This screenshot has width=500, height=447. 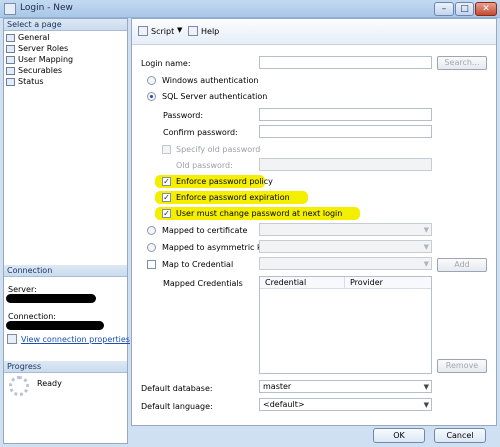 What do you see at coordinates (46, 8) in the screenshot?
I see `window-title: Login - New` at bounding box center [46, 8].